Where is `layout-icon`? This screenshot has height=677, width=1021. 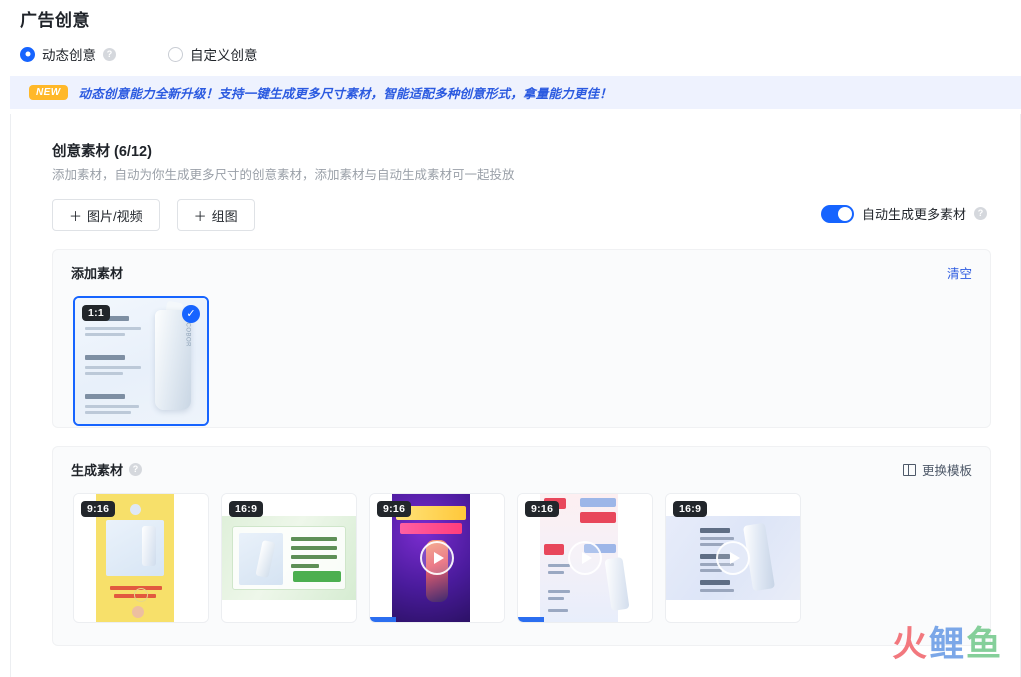 layout-icon is located at coordinates (909, 469).